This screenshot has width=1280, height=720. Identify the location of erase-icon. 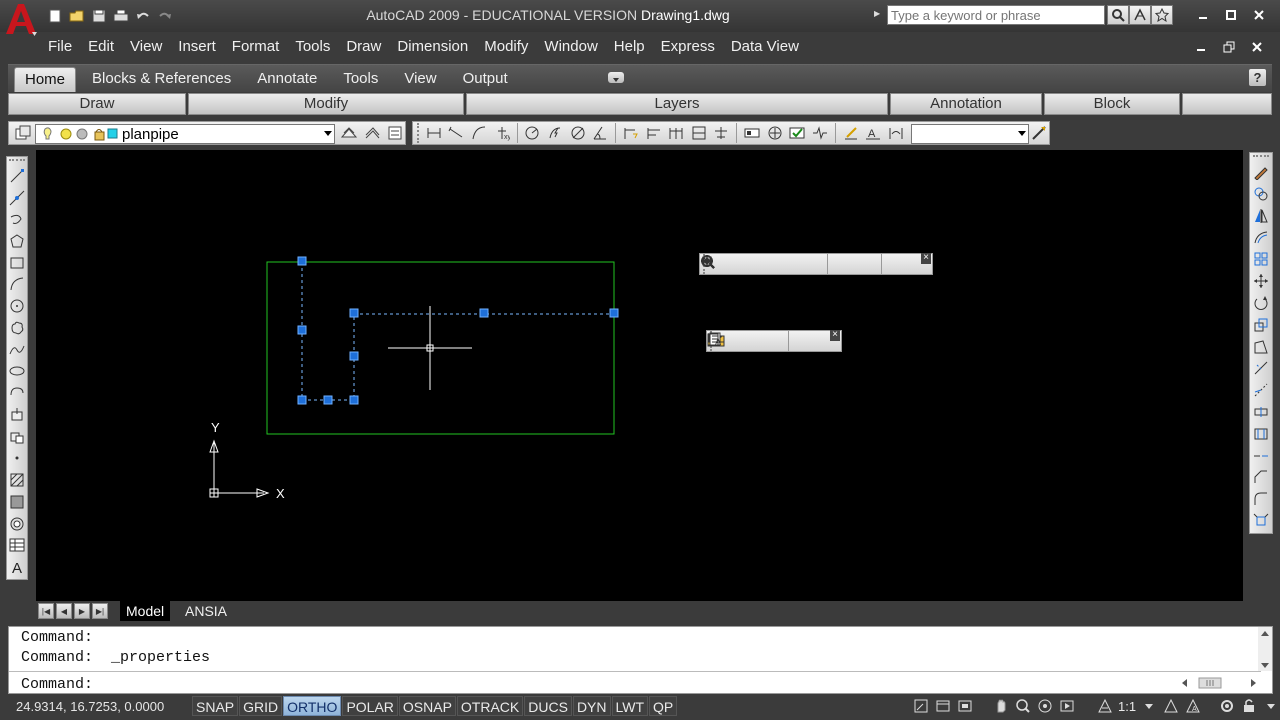
(1261, 172).